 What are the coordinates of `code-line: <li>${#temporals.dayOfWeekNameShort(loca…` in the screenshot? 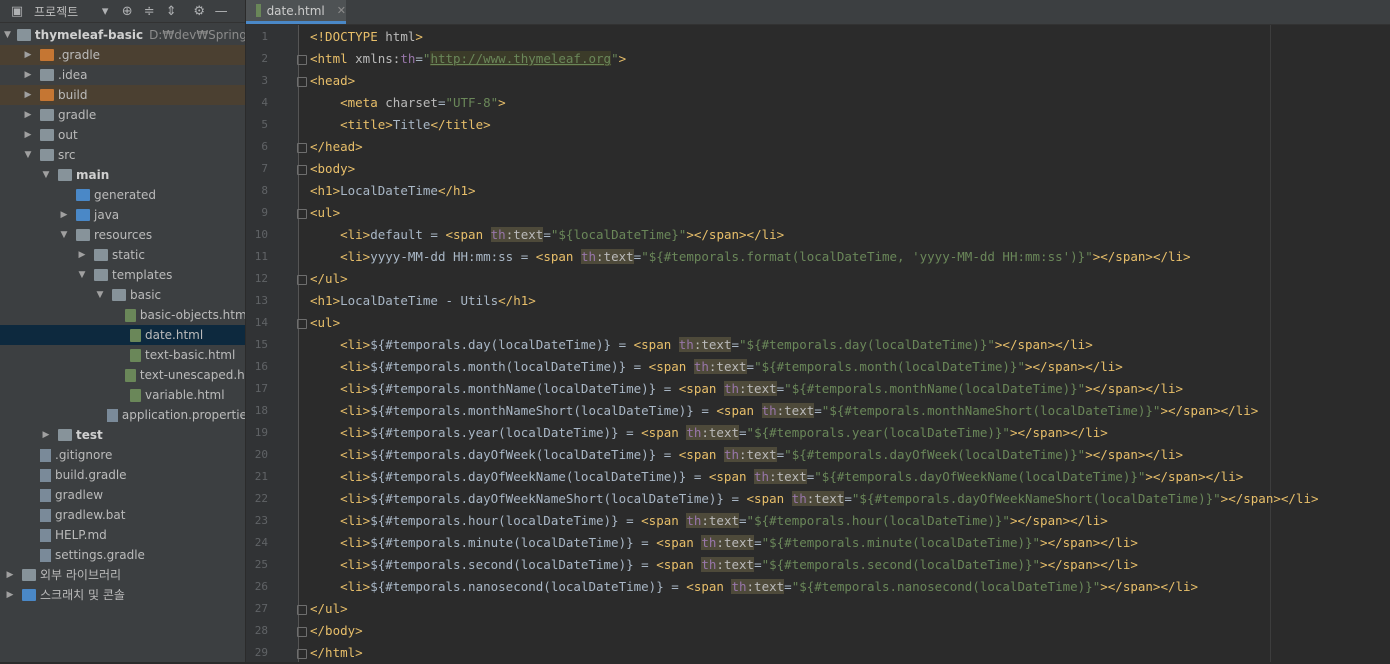 It's located at (814, 499).